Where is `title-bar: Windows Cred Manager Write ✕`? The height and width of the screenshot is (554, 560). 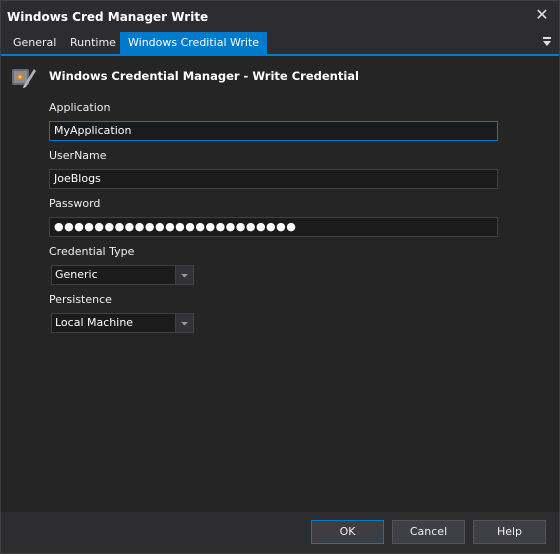 title-bar: Windows Cred Manager Write ✕ is located at coordinates (280, 16).